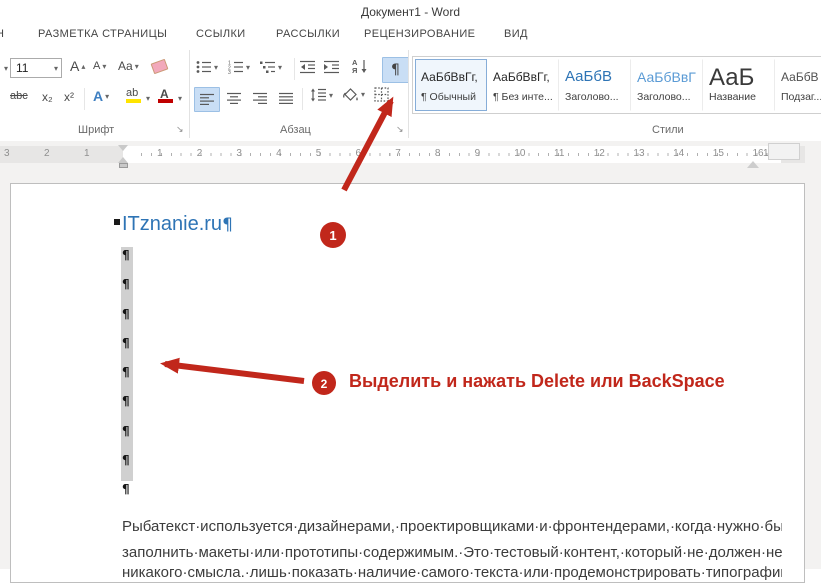  Describe the element at coordinates (123, 165) in the screenshot. I see `left-indent-marker` at that location.